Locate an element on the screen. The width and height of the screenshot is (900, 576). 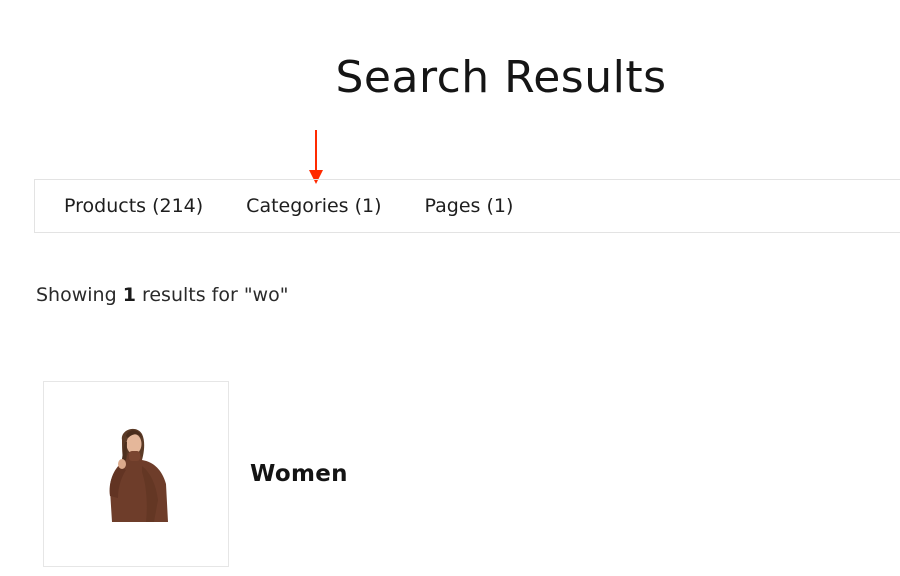
summary-suffix: results for "wo" is located at coordinates (212, 295).